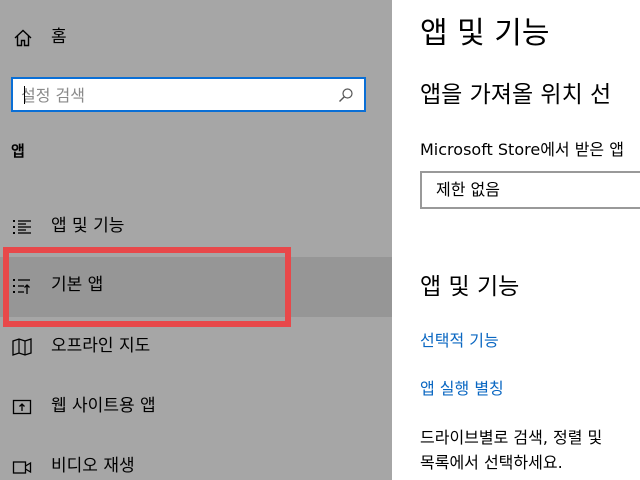  I want to click on apps-features-icon, so click(22, 227).